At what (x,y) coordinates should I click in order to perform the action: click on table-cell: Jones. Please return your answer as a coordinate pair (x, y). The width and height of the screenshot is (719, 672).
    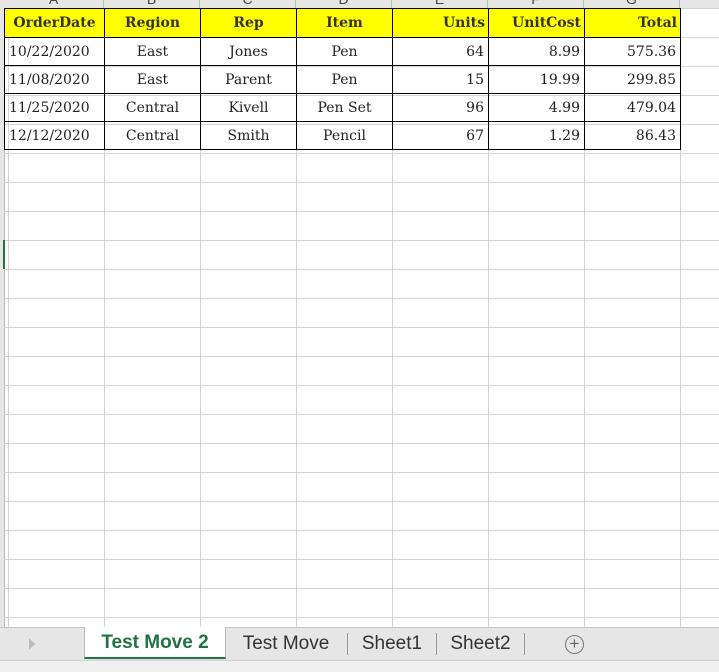
    Looking at the image, I should click on (248, 51).